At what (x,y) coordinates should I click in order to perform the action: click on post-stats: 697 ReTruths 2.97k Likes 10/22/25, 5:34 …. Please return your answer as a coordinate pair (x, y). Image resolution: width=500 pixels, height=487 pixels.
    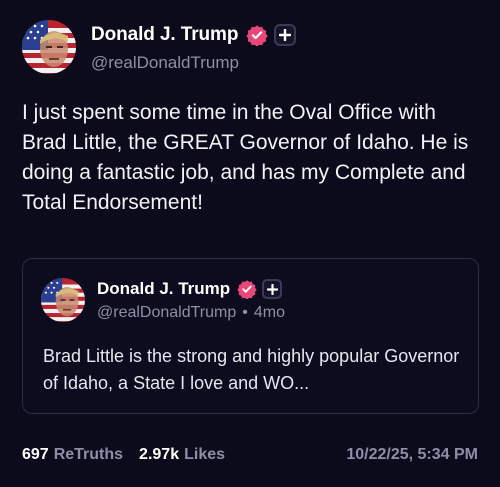
    Looking at the image, I should click on (250, 455).